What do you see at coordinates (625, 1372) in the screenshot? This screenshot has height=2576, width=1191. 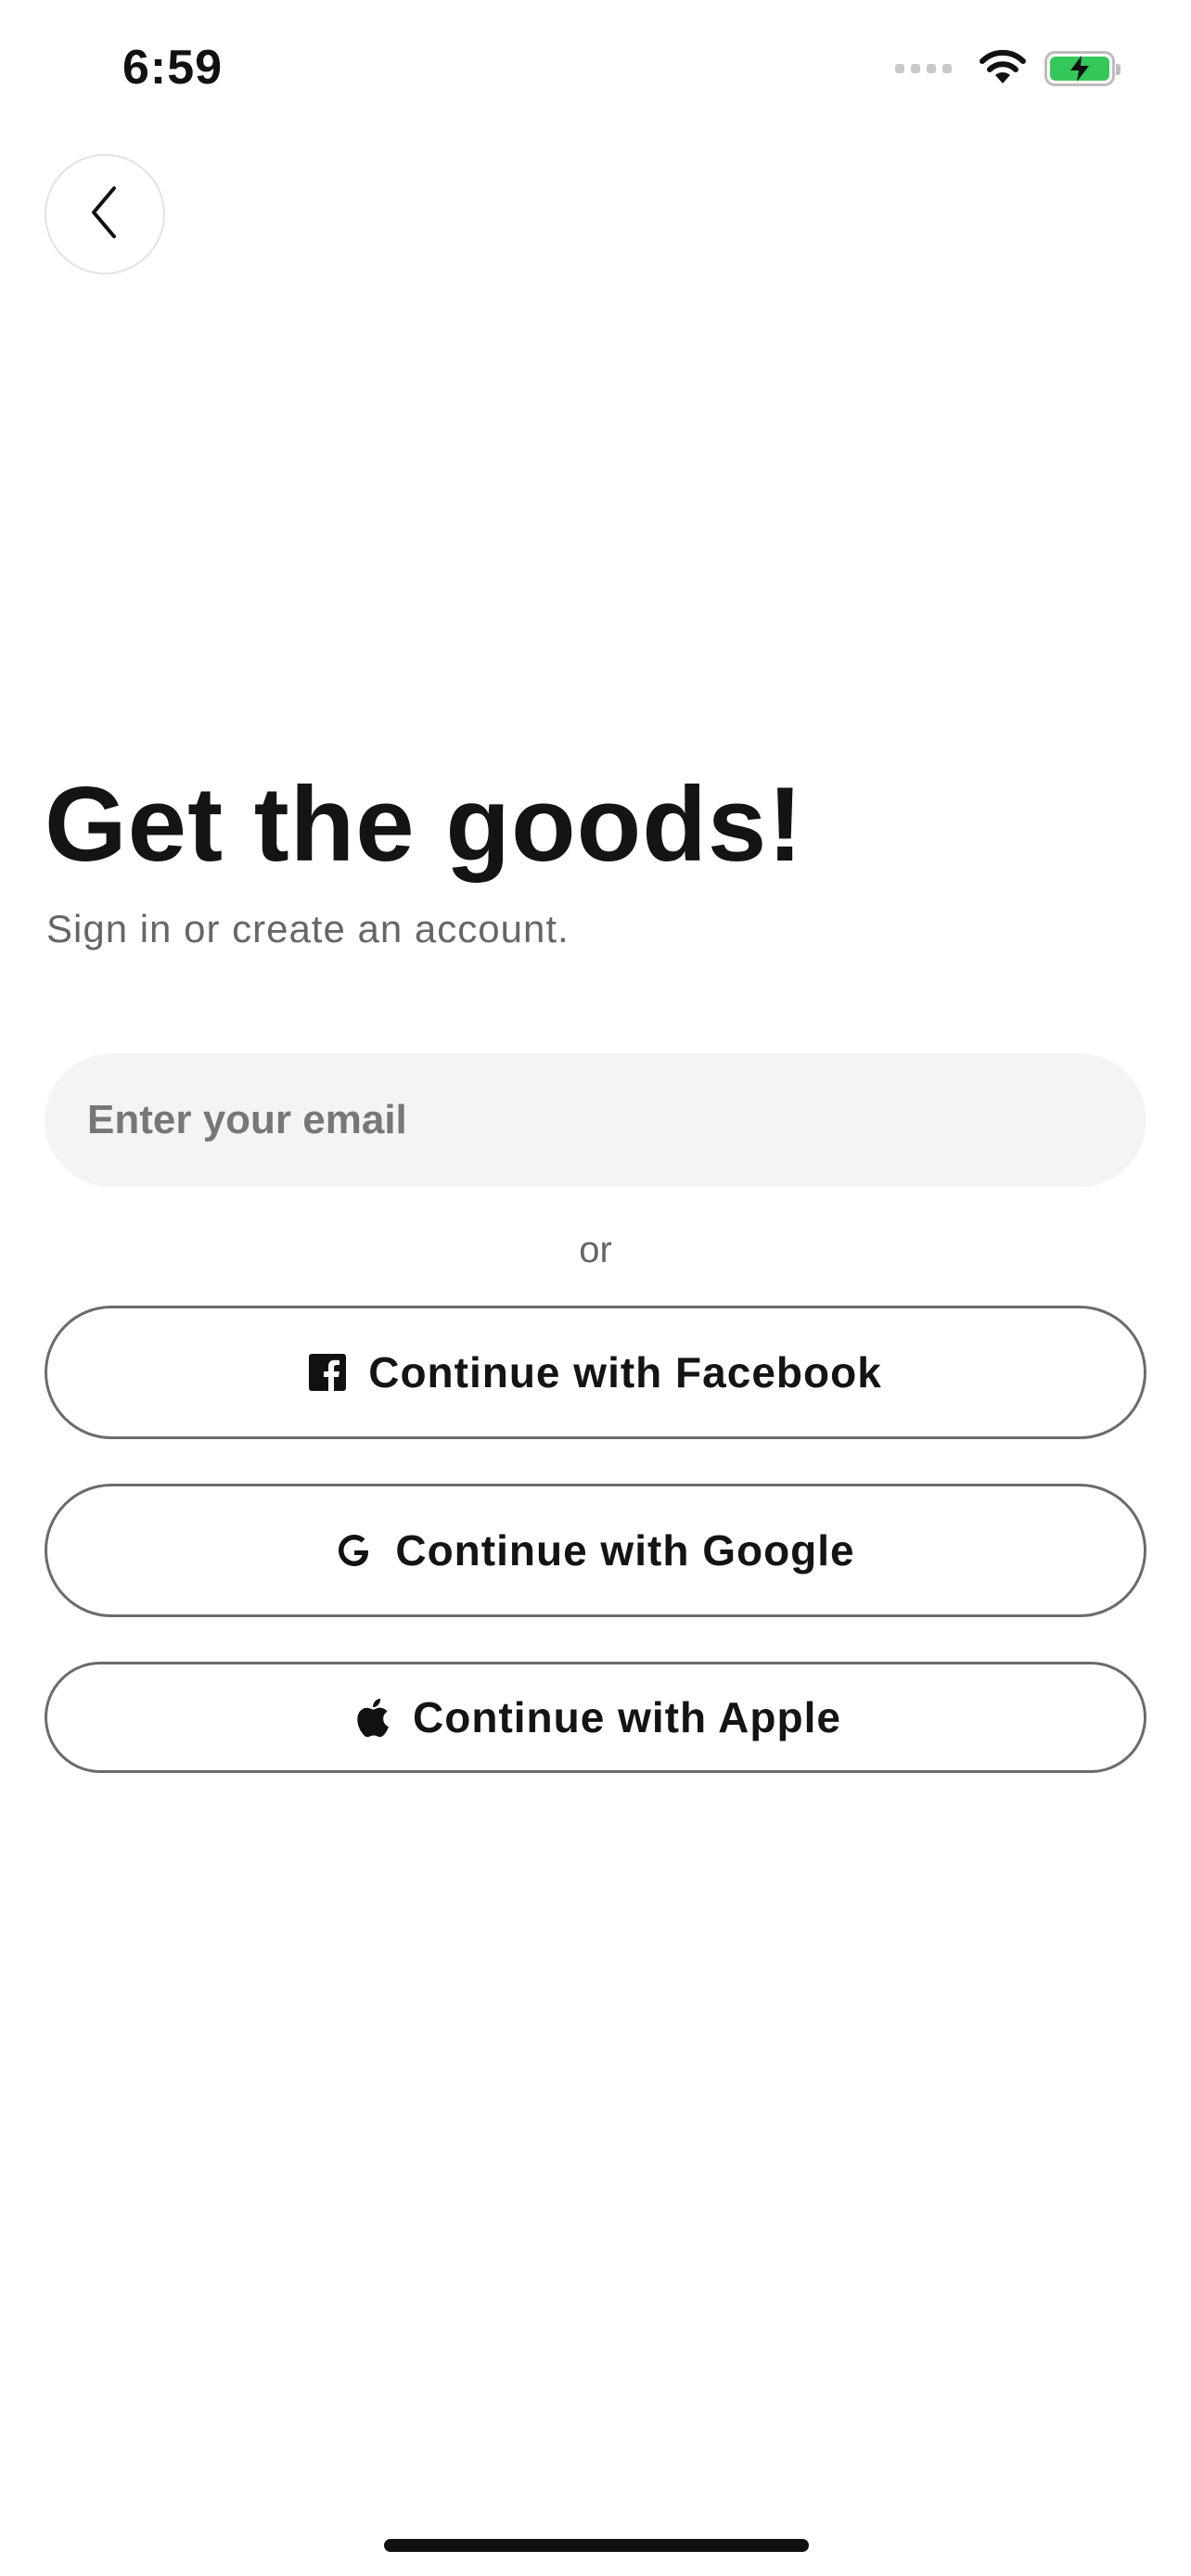 I see `facebook-button-label: Continue with Facebook` at bounding box center [625, 1372].